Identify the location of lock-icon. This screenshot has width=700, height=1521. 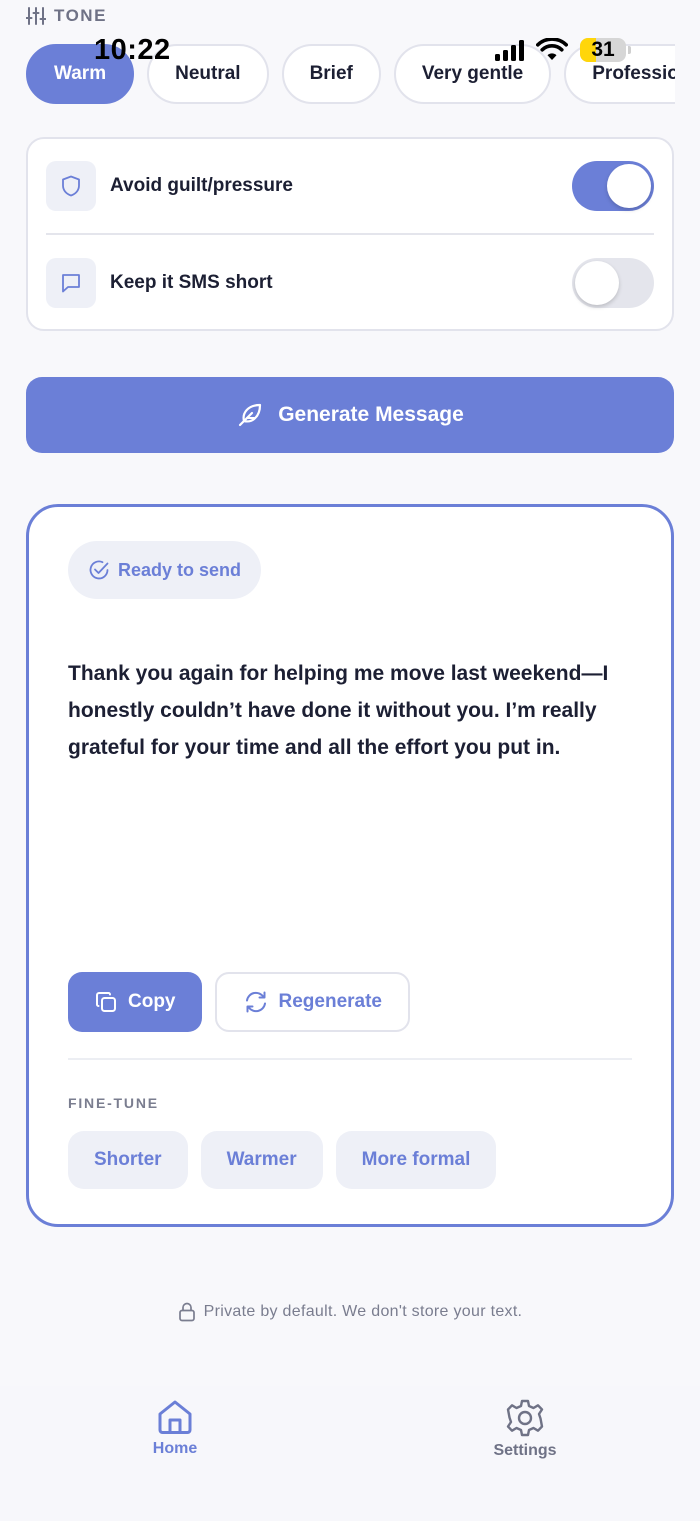
(186, 1312).